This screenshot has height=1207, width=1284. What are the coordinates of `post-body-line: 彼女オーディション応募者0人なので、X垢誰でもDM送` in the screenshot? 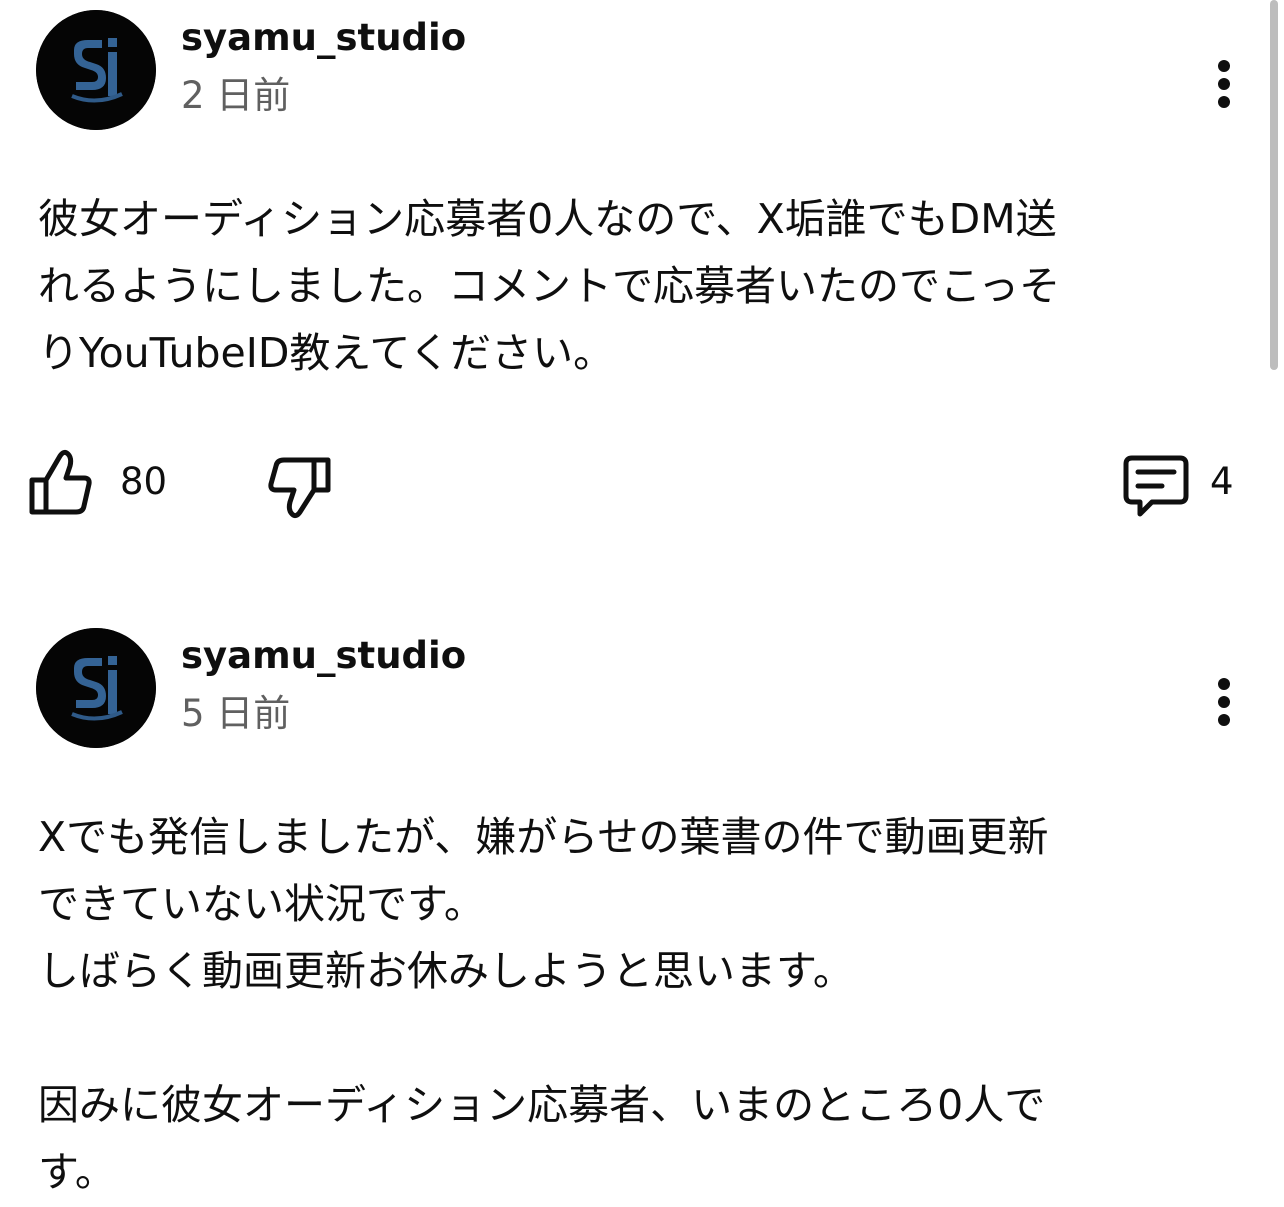 It's located at (547, 219).